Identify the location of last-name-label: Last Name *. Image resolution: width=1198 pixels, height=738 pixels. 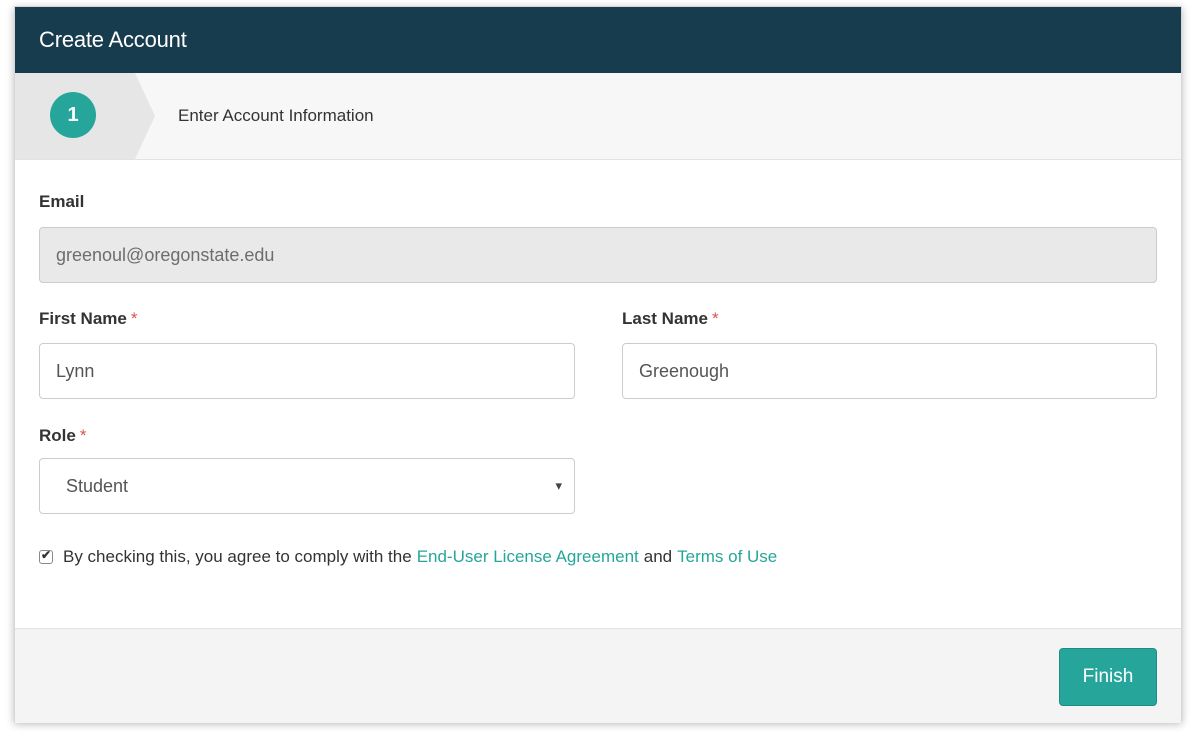
(670, 319).